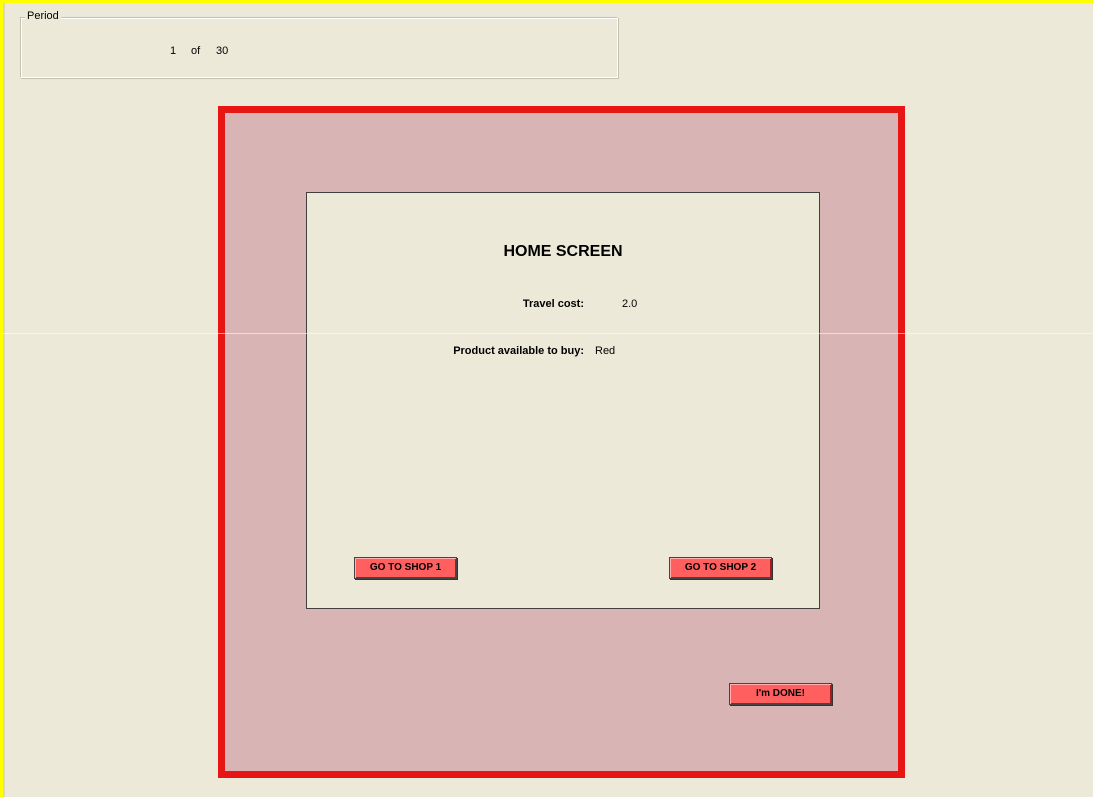 This screenshot has width=1095, height=797. Describe the element at coordinates (196, 51) in the screenshot. I see `period-of-label: of` at that location.